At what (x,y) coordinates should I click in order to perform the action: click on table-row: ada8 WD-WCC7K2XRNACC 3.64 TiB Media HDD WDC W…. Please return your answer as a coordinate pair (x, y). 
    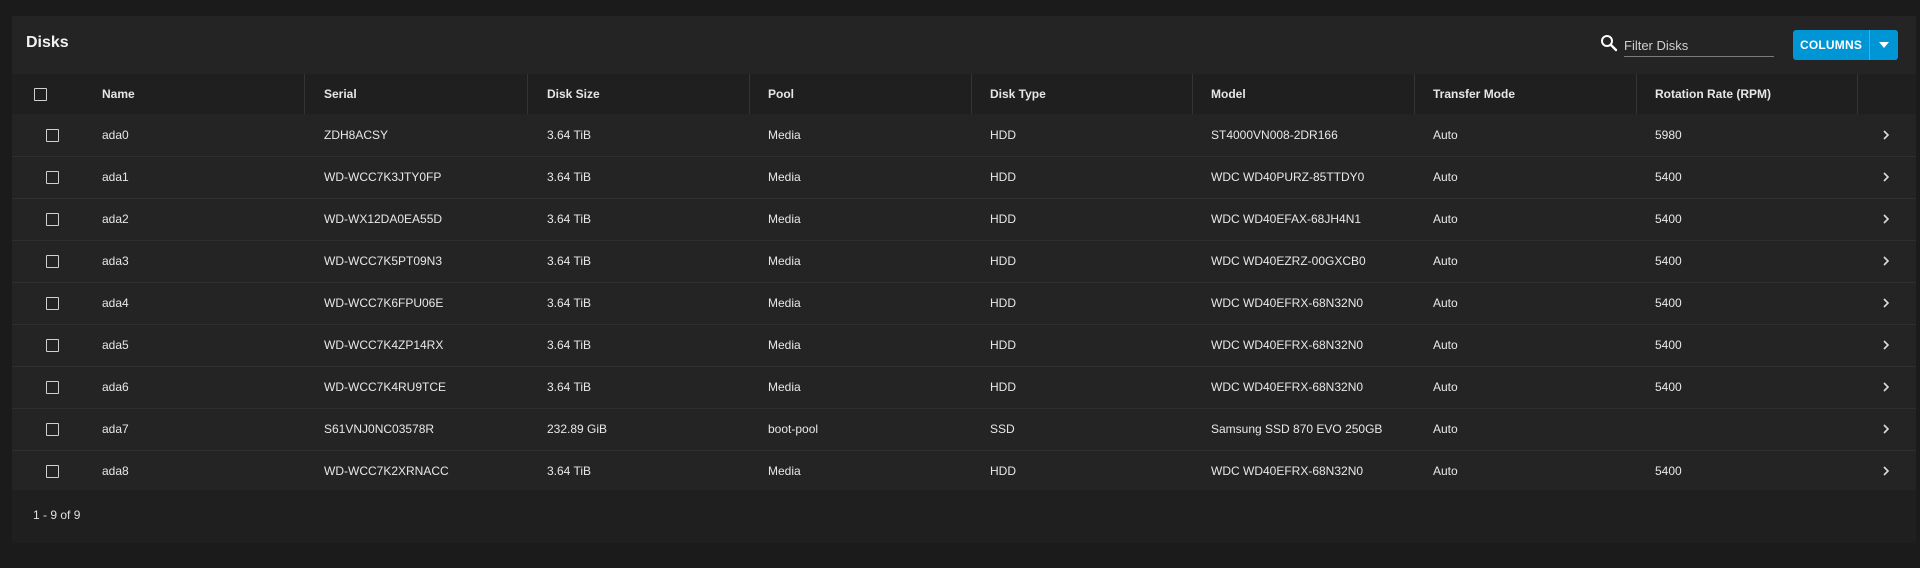
    Looking at the image, I should click on (964, 471).